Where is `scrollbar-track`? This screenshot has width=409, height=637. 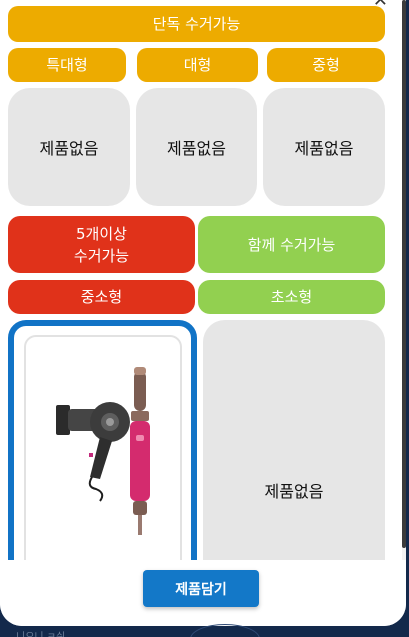
scrollbar-track is located at coordinates (404, 280).